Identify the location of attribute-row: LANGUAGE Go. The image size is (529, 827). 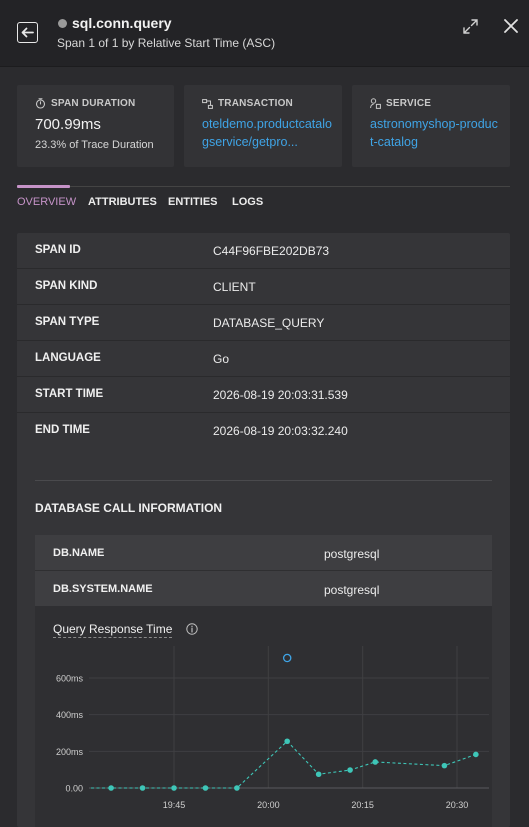
(263, 359).